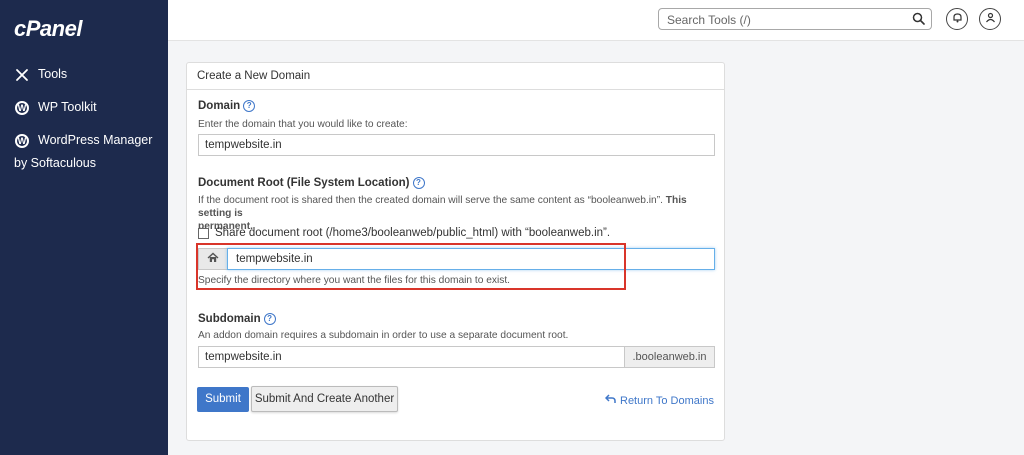 The image size is (1024, 455). I want to click on docroot-label: Document Root (File System Location)?, so click(311, 183).